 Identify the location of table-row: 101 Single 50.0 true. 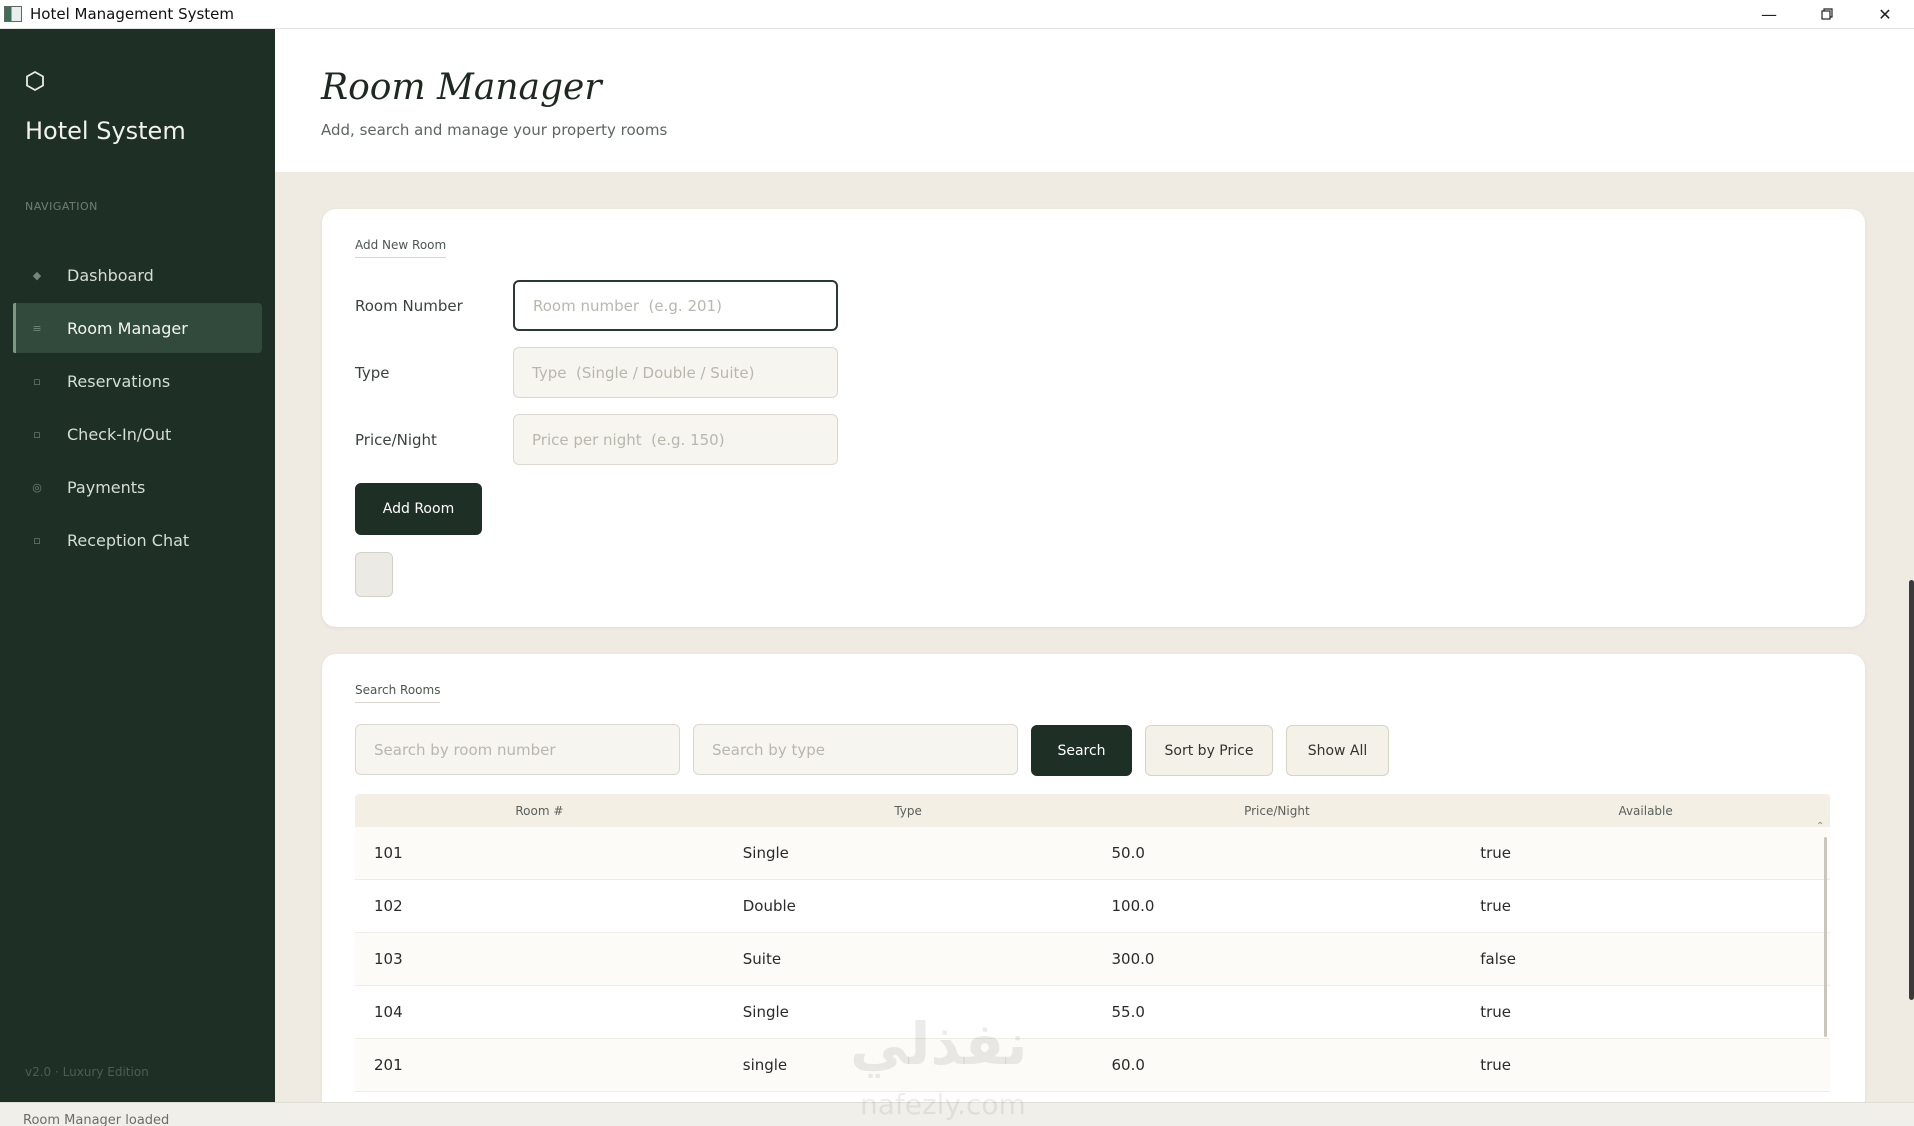
(1092, 853).